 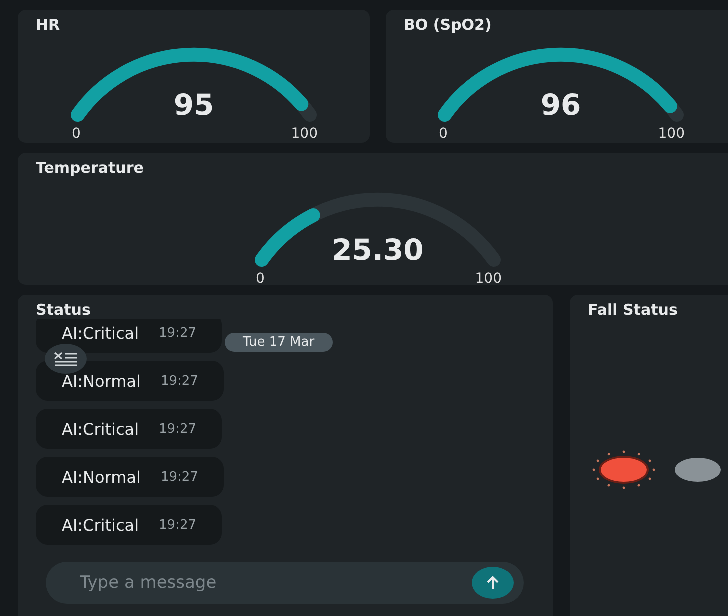 I want to click on gauge-value: 25.30, so click(x=378, y=250).